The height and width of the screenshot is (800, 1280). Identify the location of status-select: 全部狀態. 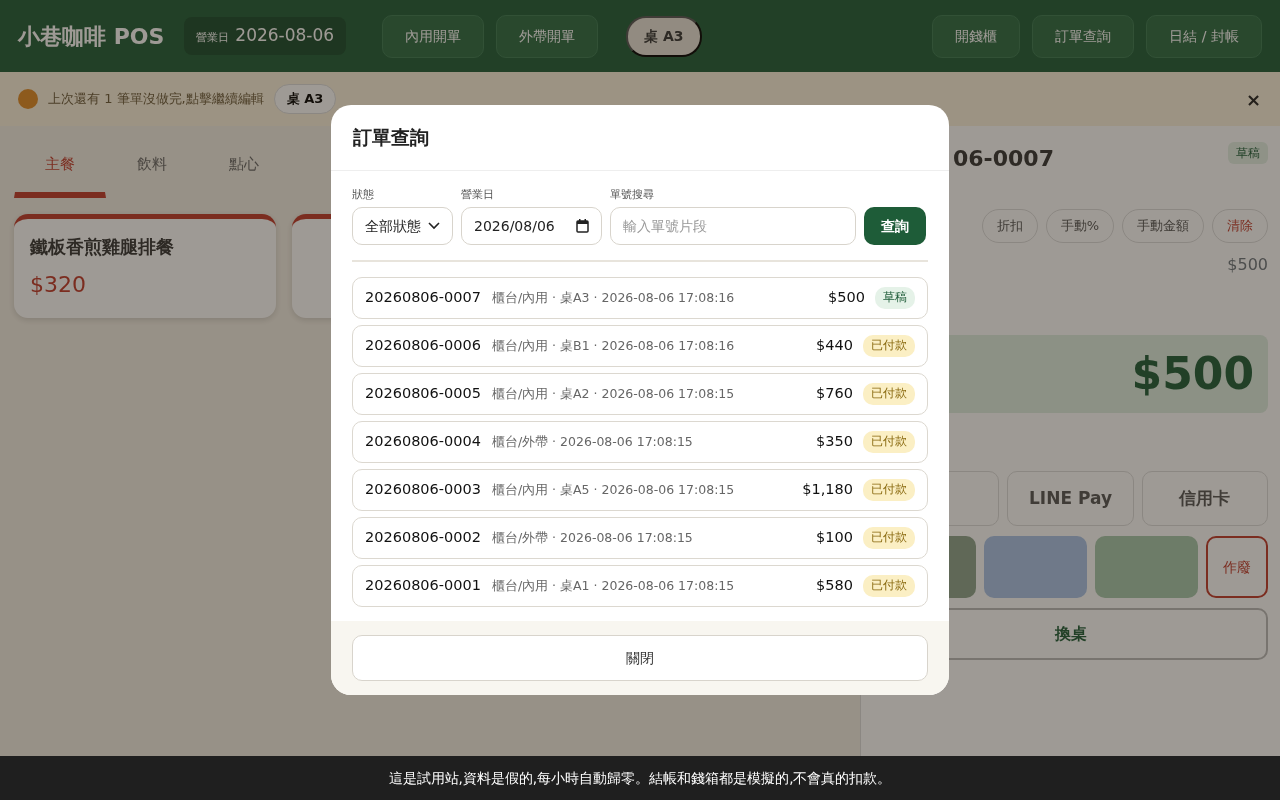
(402, 226).